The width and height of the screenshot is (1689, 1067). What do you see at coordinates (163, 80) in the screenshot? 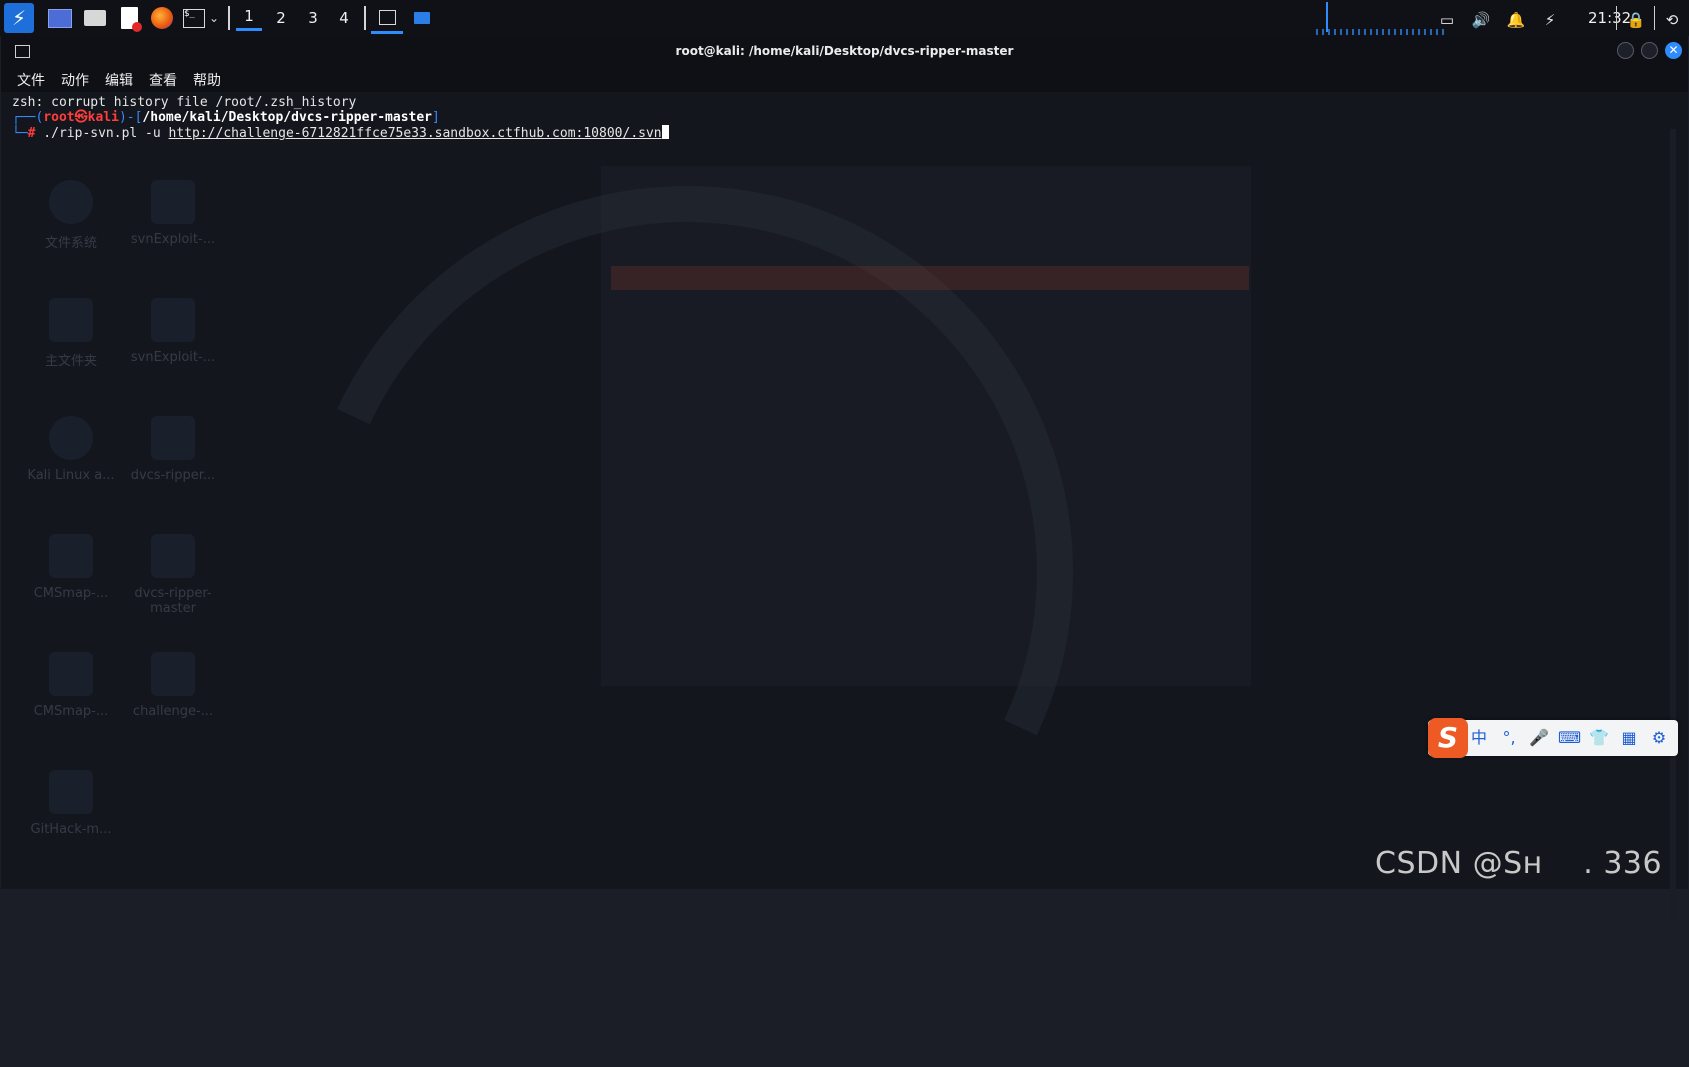
I see `menu-view: 查看` at bounding box center [163, 80].